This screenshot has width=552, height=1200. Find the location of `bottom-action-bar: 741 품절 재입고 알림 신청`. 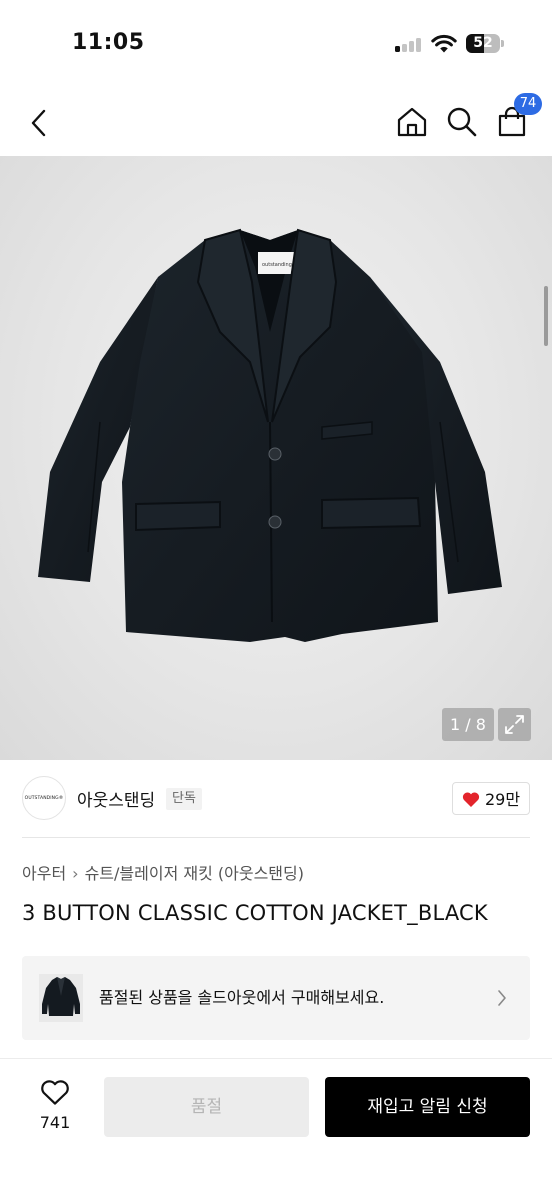

bottom-action-bar: 741 품절 재입고 알림 신청 is located at coordinates (276, 1129).